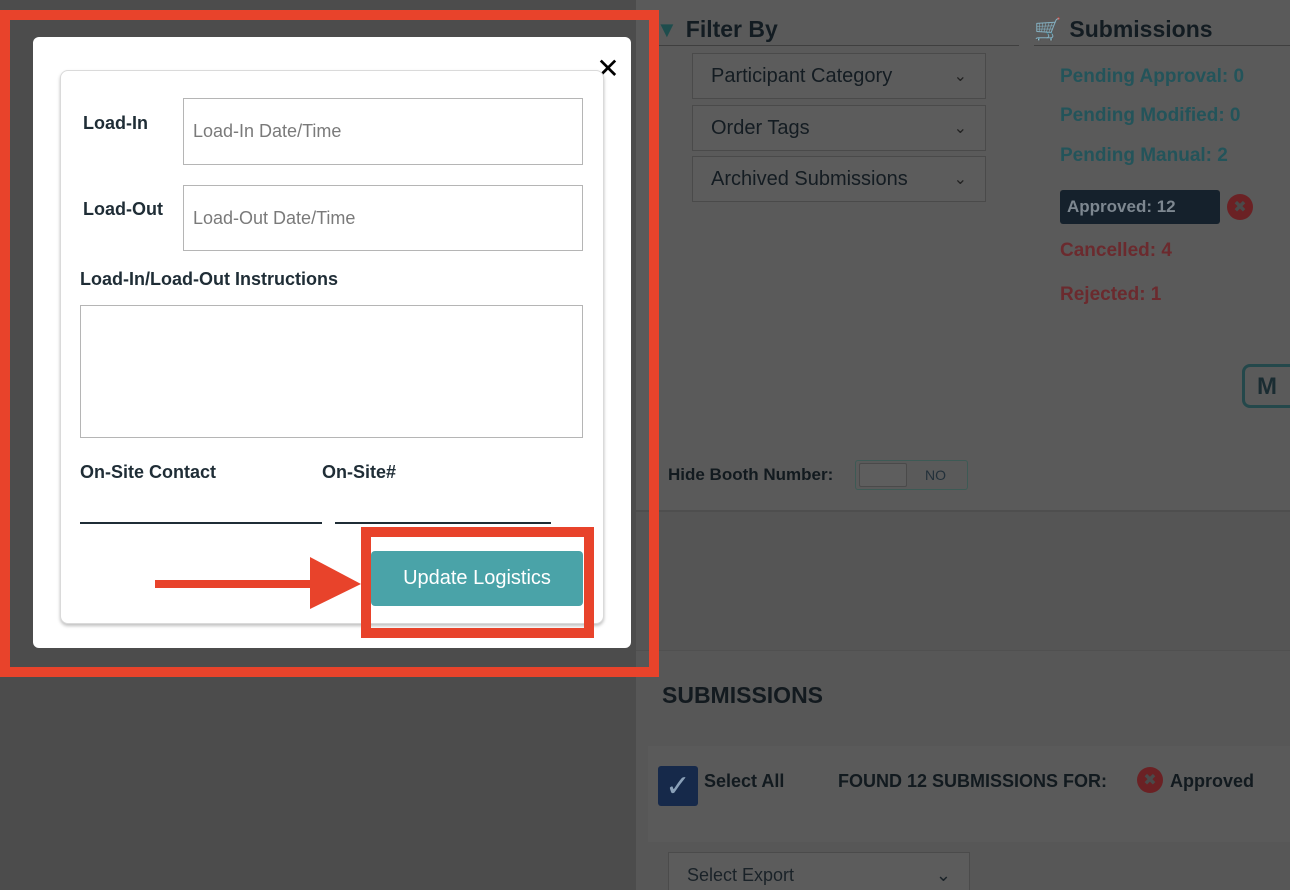 This screenshot has width=1290, height=890. Describe the element at coordinates (1212, 781) in the screenshot. I see `active-filter-tag: Approved` at that location.